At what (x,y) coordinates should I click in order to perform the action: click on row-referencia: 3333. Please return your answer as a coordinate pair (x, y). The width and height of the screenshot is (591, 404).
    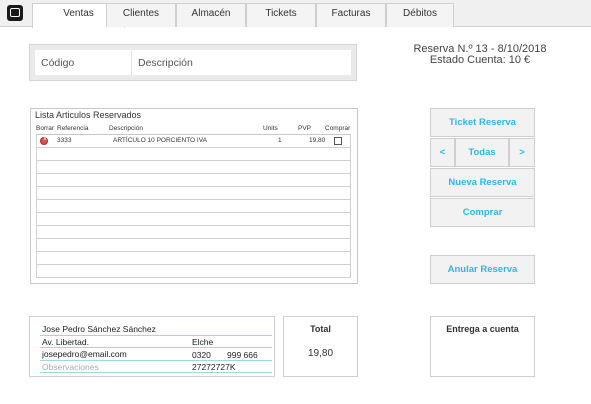
    Looking at the image, I should click on (64, 140).